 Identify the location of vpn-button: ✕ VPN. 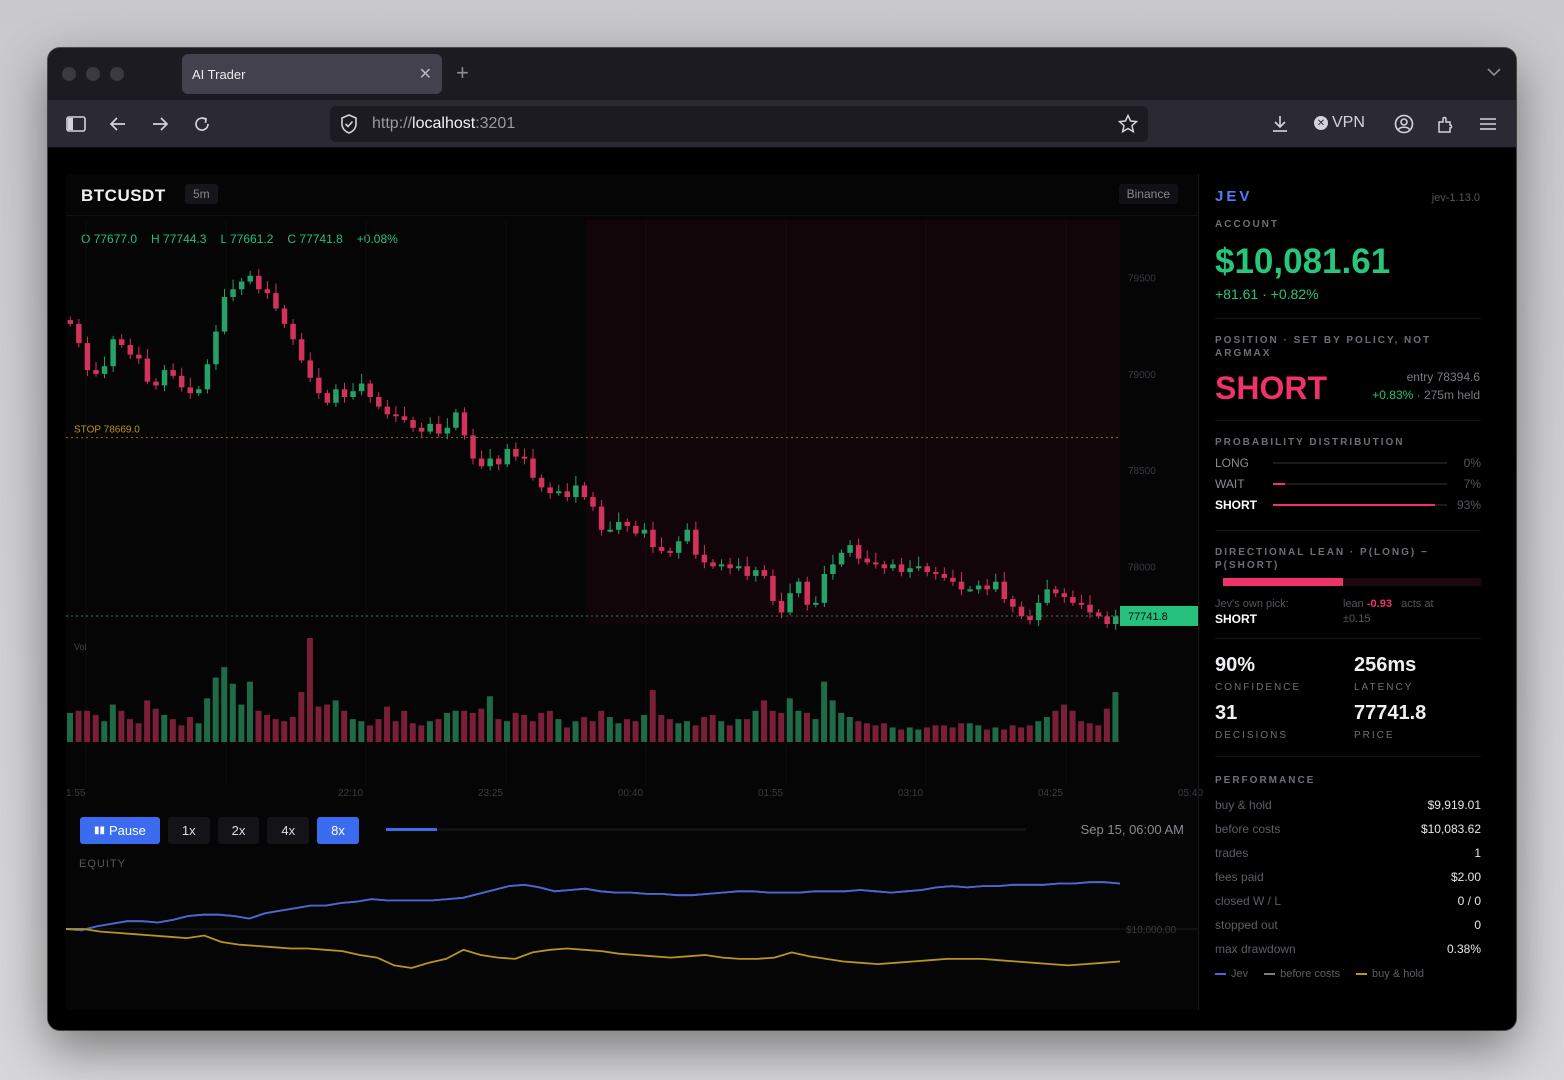
(1339, 123).